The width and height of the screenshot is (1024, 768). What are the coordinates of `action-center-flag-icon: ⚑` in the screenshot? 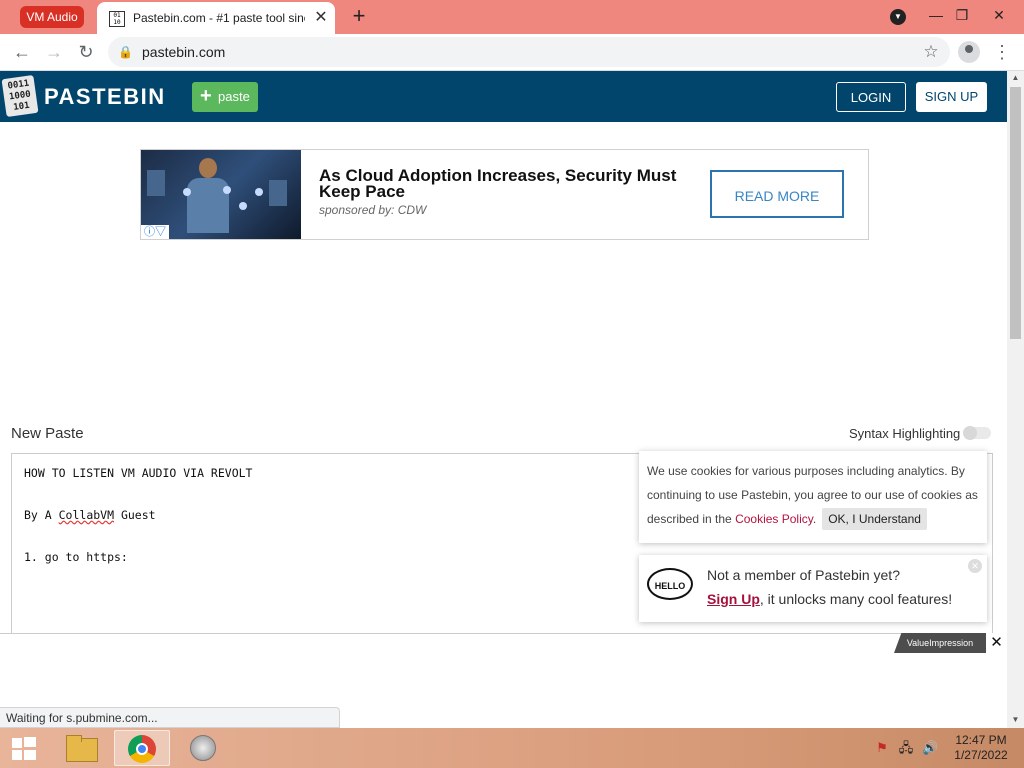 It's located at (882, 748).